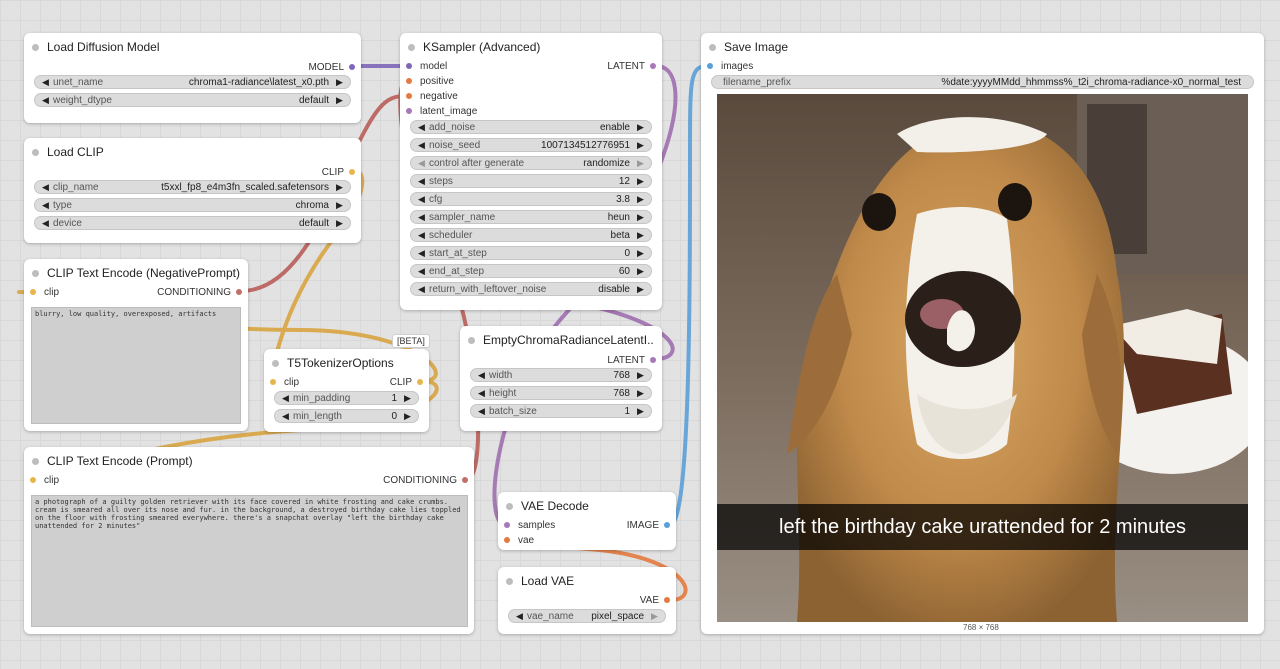  What do you see at coordinates (531, 181) in the screenshot?
I see `steps-widget: ◀ steps 12 ▶` at bounding box center [531, 181].